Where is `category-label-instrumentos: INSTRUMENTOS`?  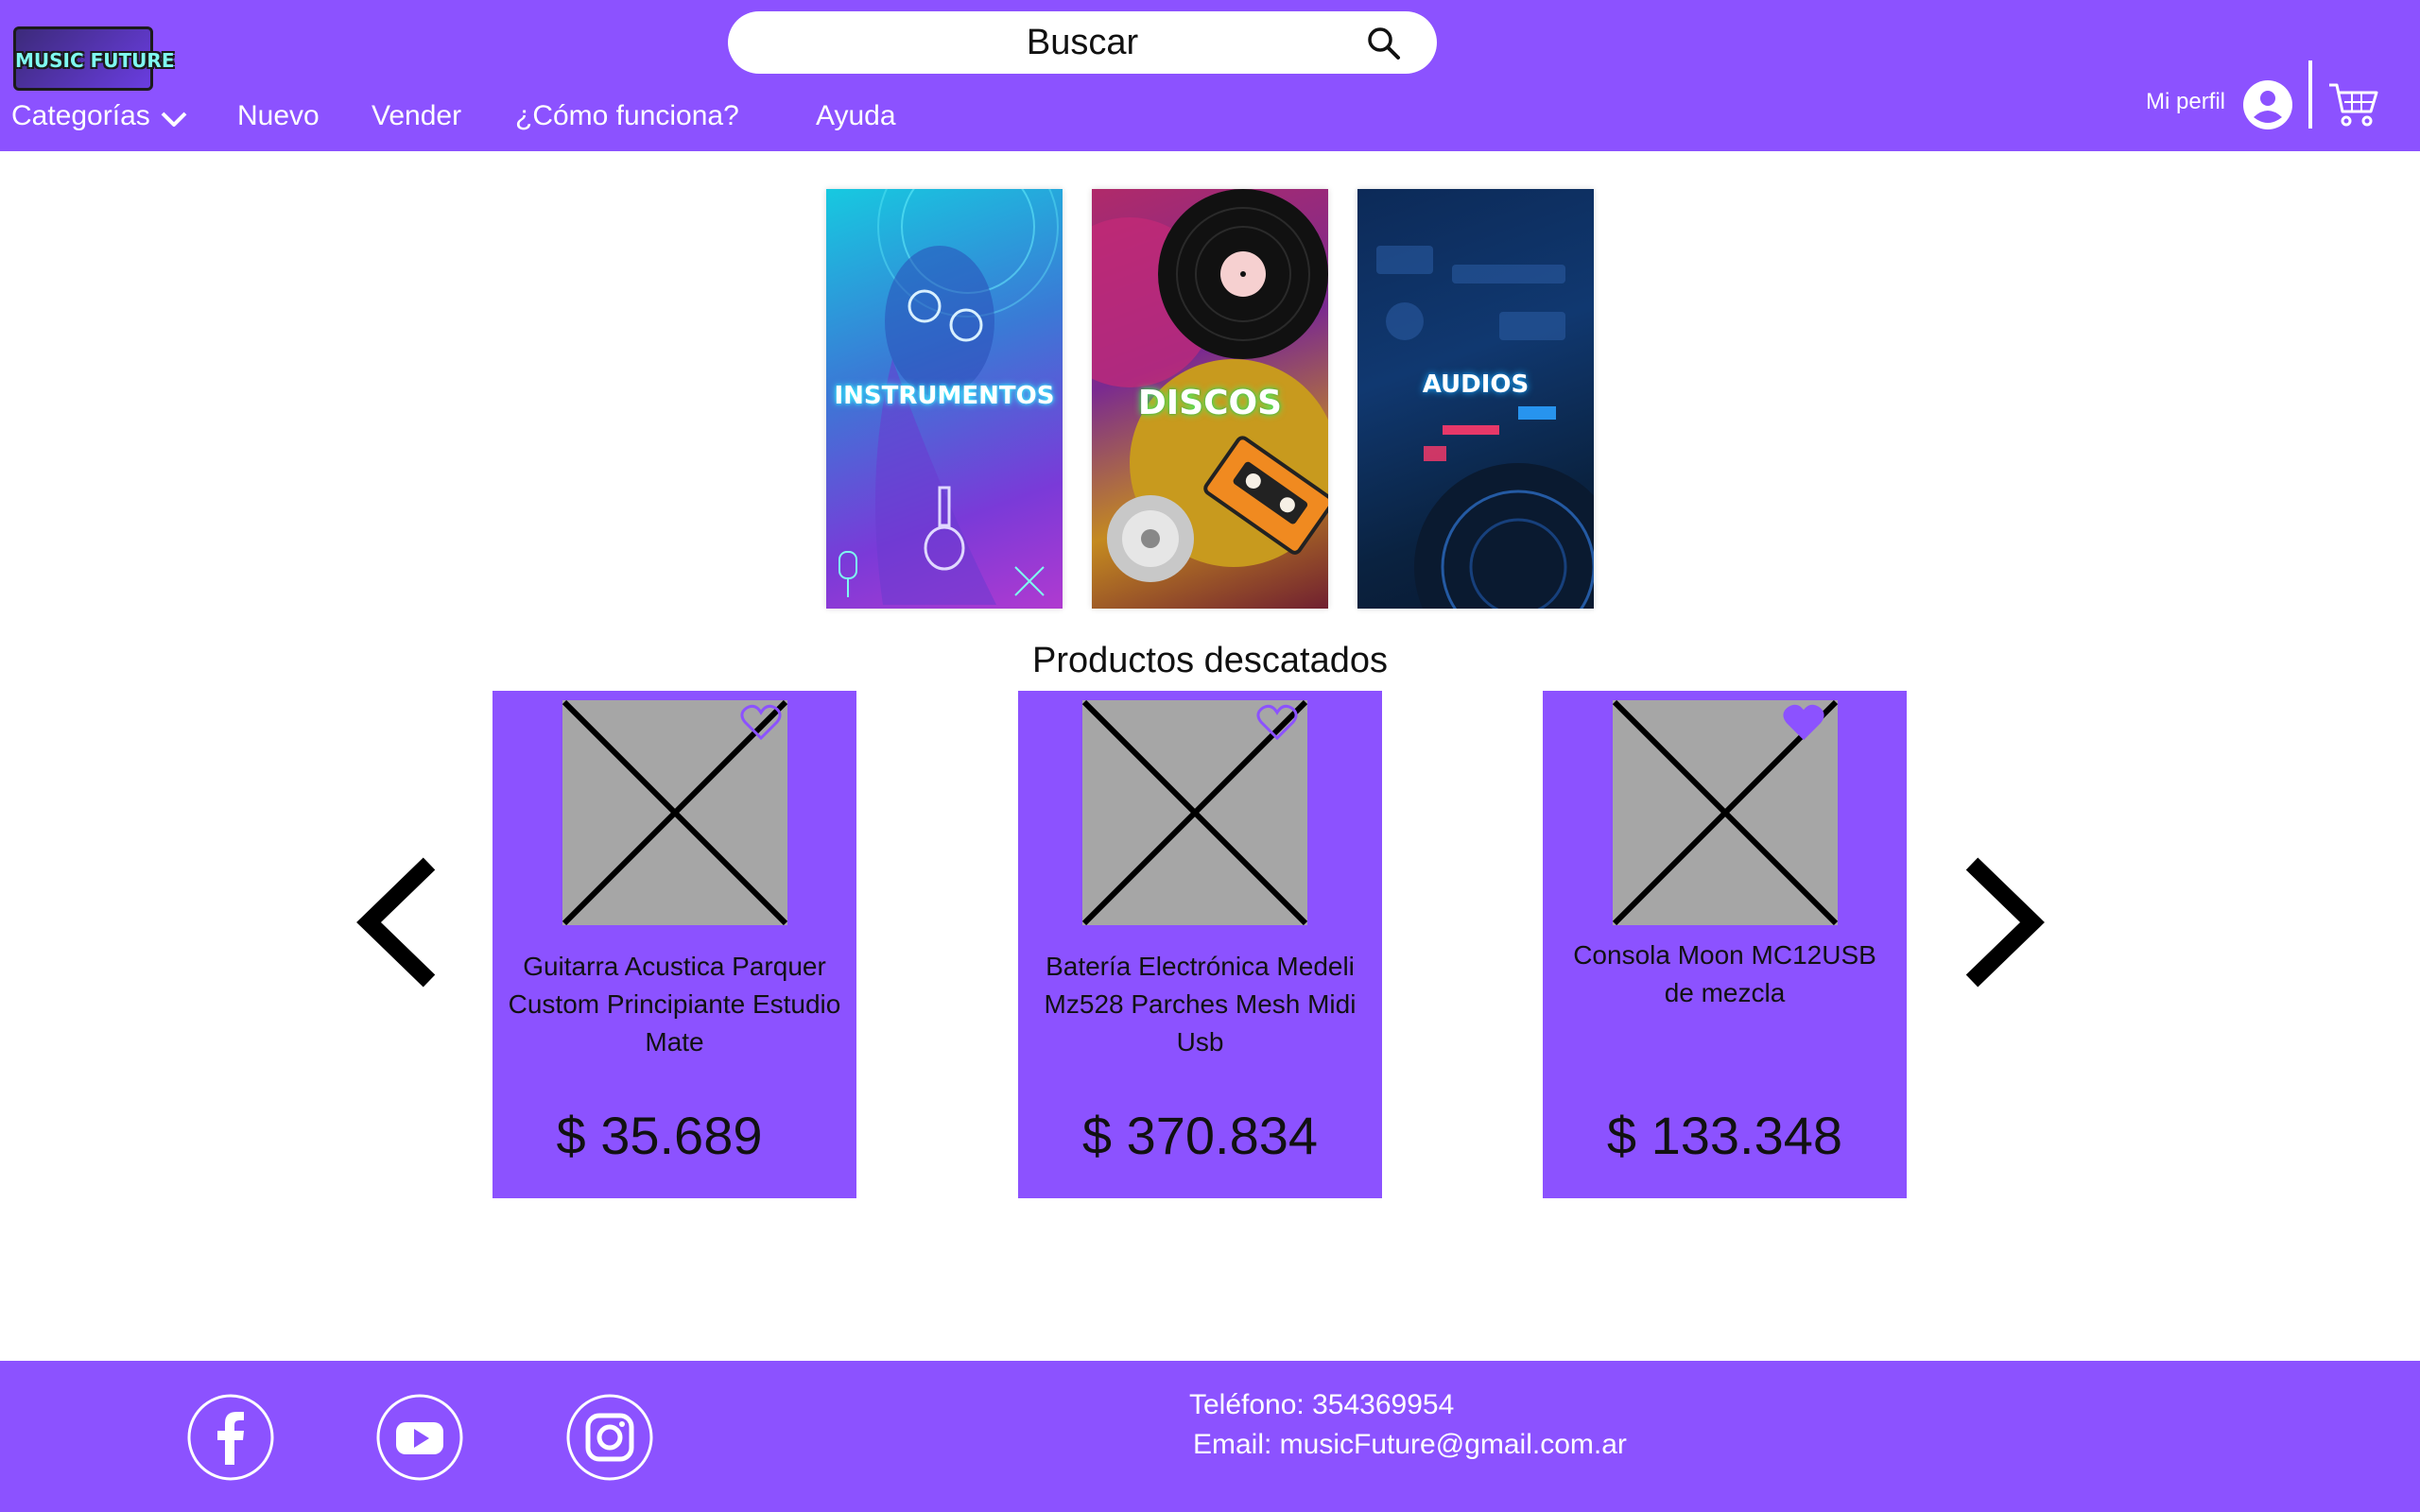
category-label-instrumentos: INSTRUMENTOS is located at coordinates (945, 396).